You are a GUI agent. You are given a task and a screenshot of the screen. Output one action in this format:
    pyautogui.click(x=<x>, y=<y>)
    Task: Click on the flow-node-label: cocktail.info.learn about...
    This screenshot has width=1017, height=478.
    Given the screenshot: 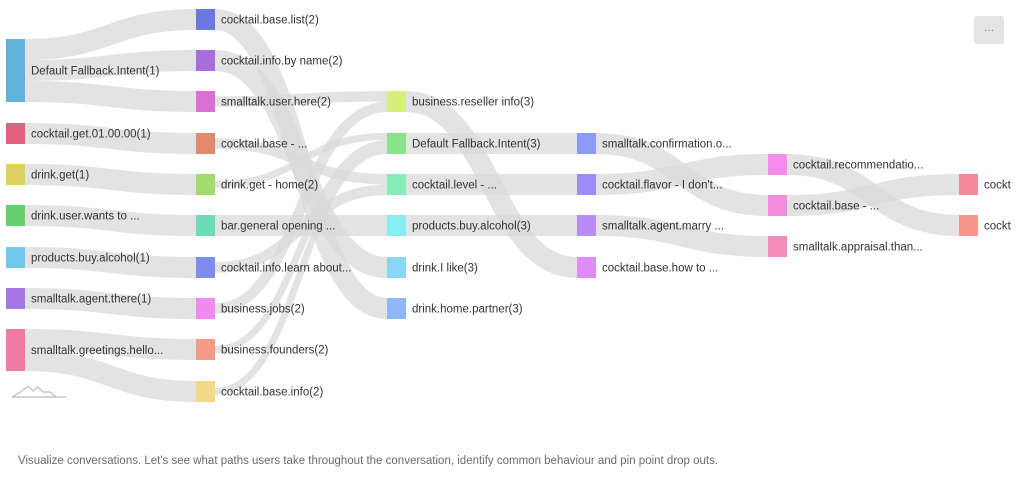 What is the action you would take?
    pyautogui.click(x=286, y=269)
    